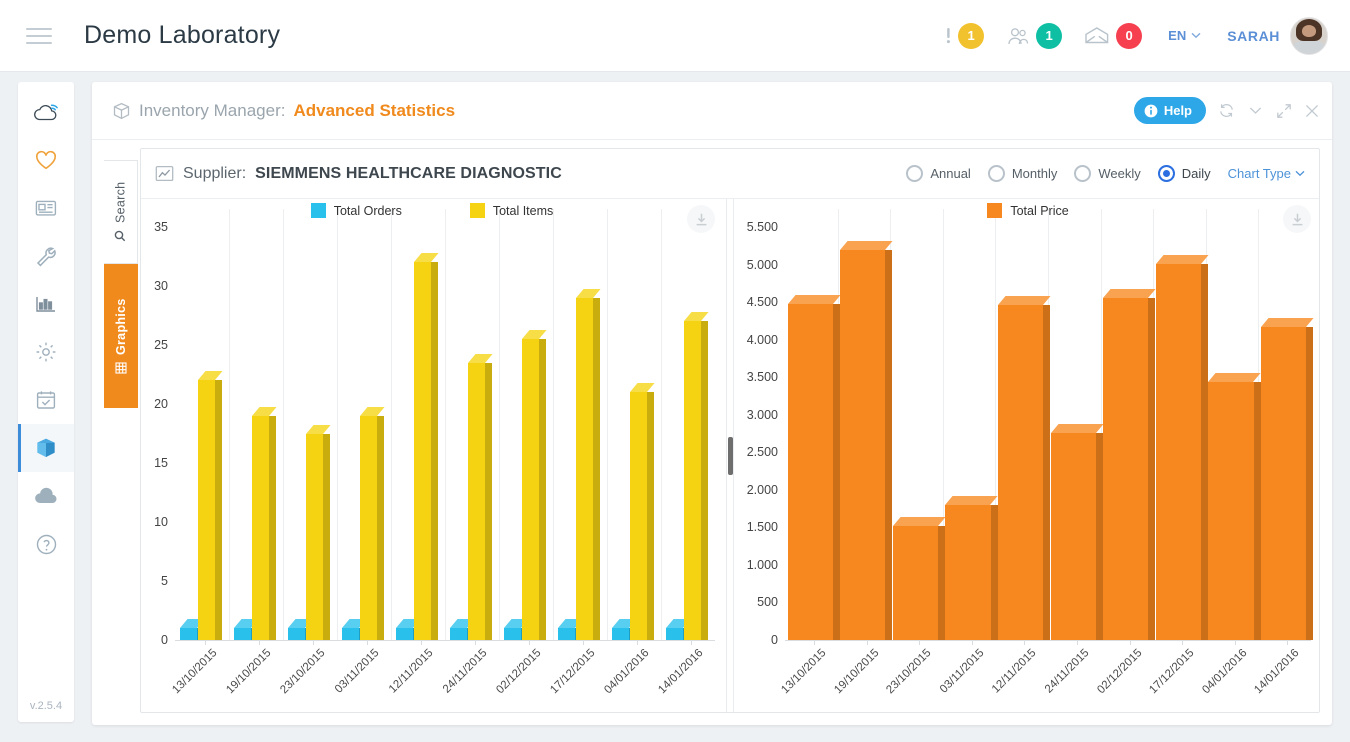 Image resolution: width=1350 pixels, height=742 pixels. What do you see at coordinates (1129, 35) in the screenshot?
I see `messages-badge: 0` at bounding box center [1129, 35].